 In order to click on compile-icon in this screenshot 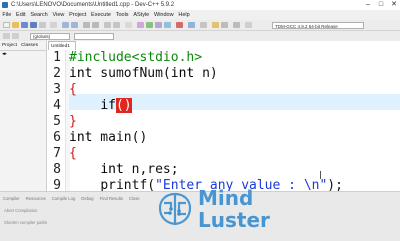, I will do `click(140, 25)`.